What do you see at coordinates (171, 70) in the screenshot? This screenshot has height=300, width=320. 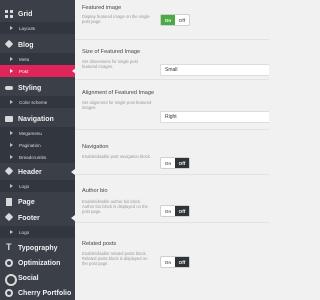 I see `select-value: Small` at bounding box center [171, 70].